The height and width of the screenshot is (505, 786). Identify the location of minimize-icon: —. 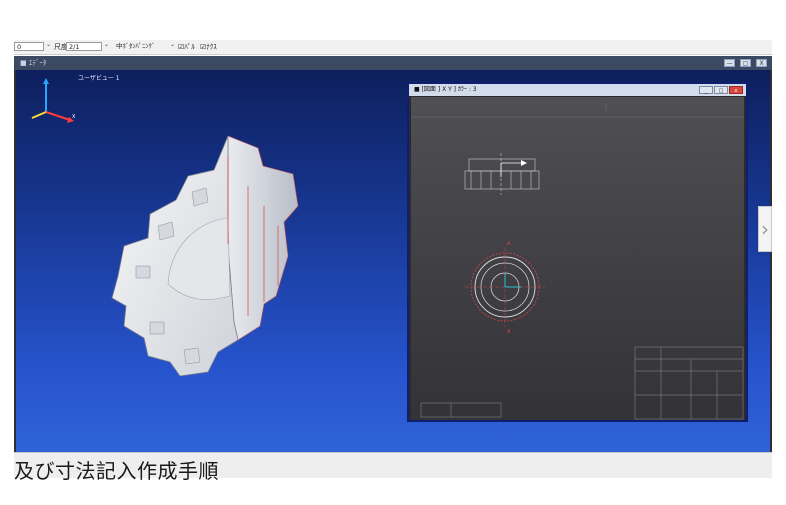
(729, 63).